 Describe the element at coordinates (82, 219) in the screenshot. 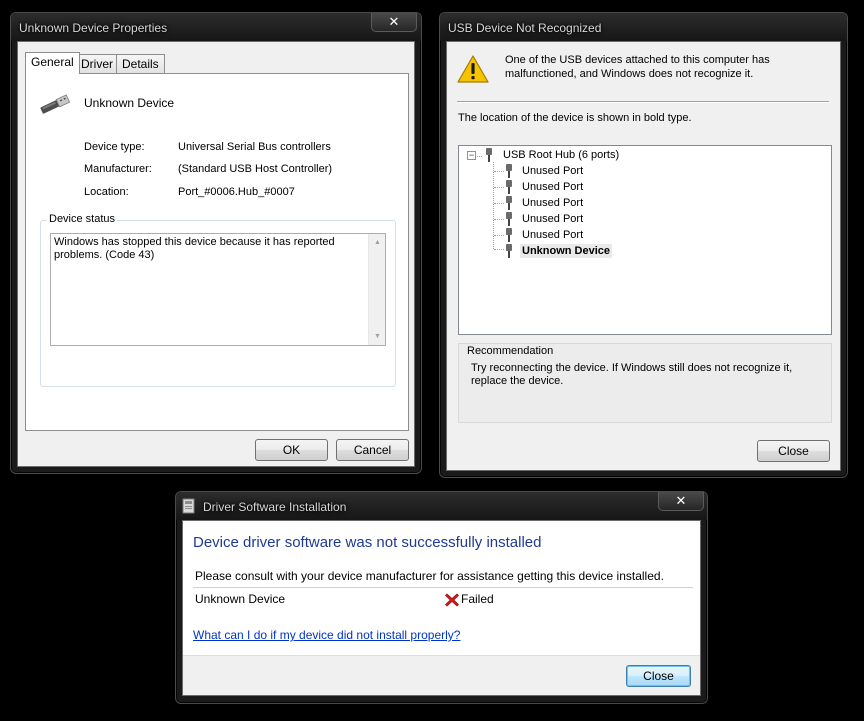

I see `device-status-caption: Device status` at that location.